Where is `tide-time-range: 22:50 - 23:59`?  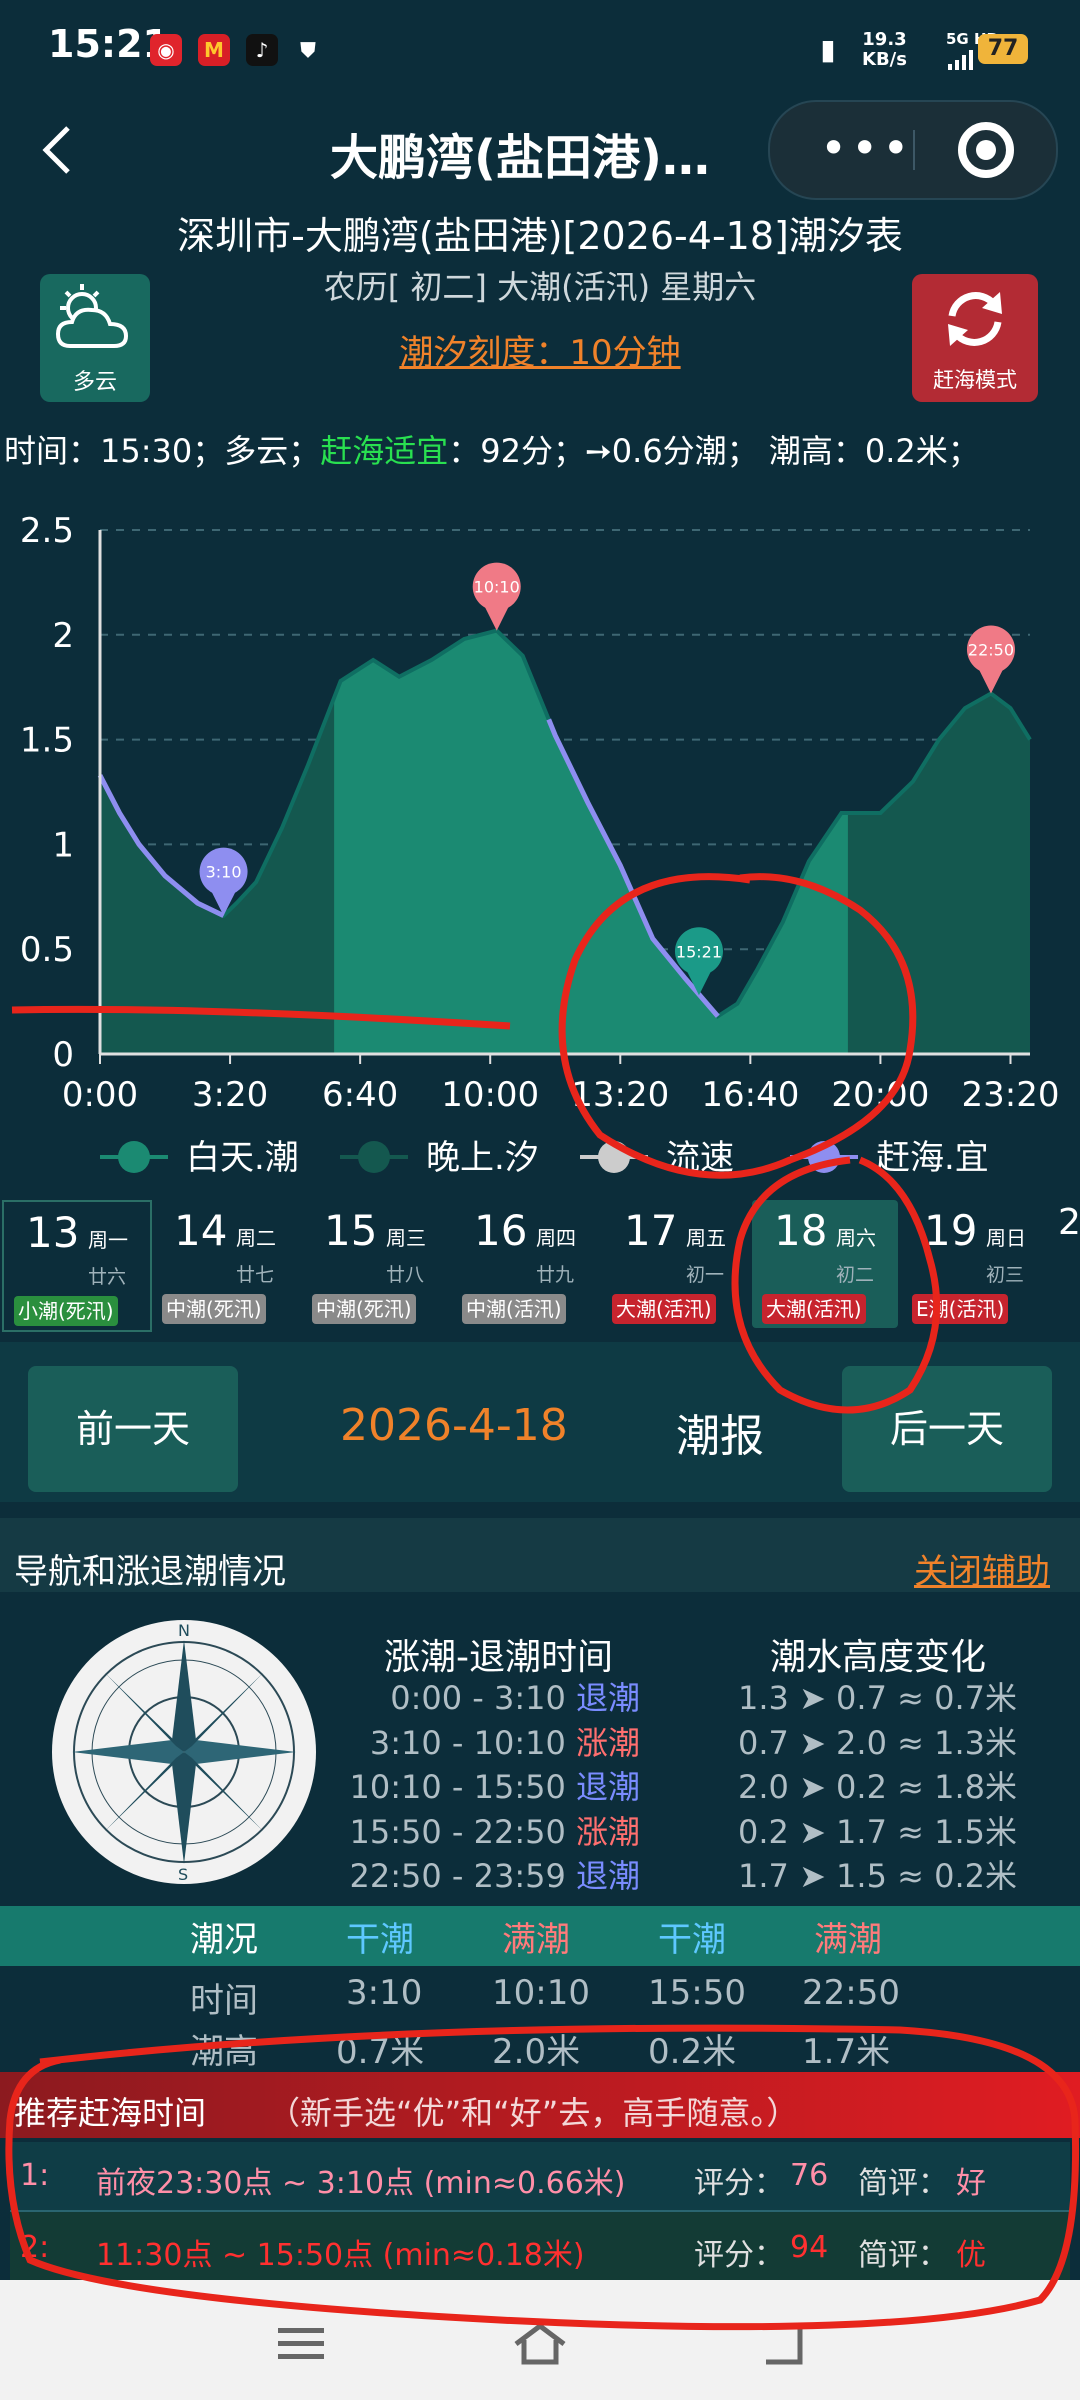 tide-time-range: 22:50 - 23:59 is located at coordinates (462, 1876).